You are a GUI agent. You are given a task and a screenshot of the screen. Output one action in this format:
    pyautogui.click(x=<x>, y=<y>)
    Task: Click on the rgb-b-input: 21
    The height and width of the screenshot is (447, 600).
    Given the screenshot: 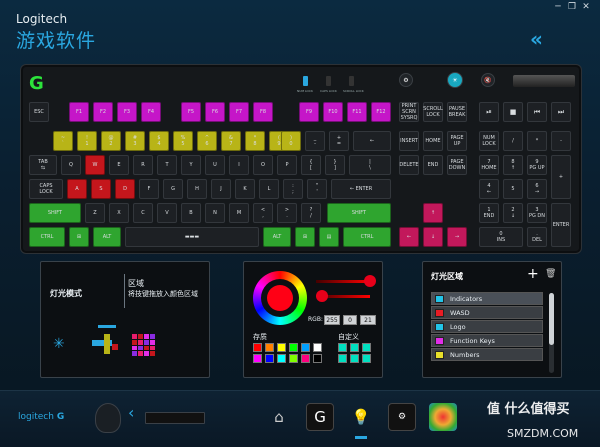 What is the action you would take?
    pyautogui.click(x=368, y=320)
    